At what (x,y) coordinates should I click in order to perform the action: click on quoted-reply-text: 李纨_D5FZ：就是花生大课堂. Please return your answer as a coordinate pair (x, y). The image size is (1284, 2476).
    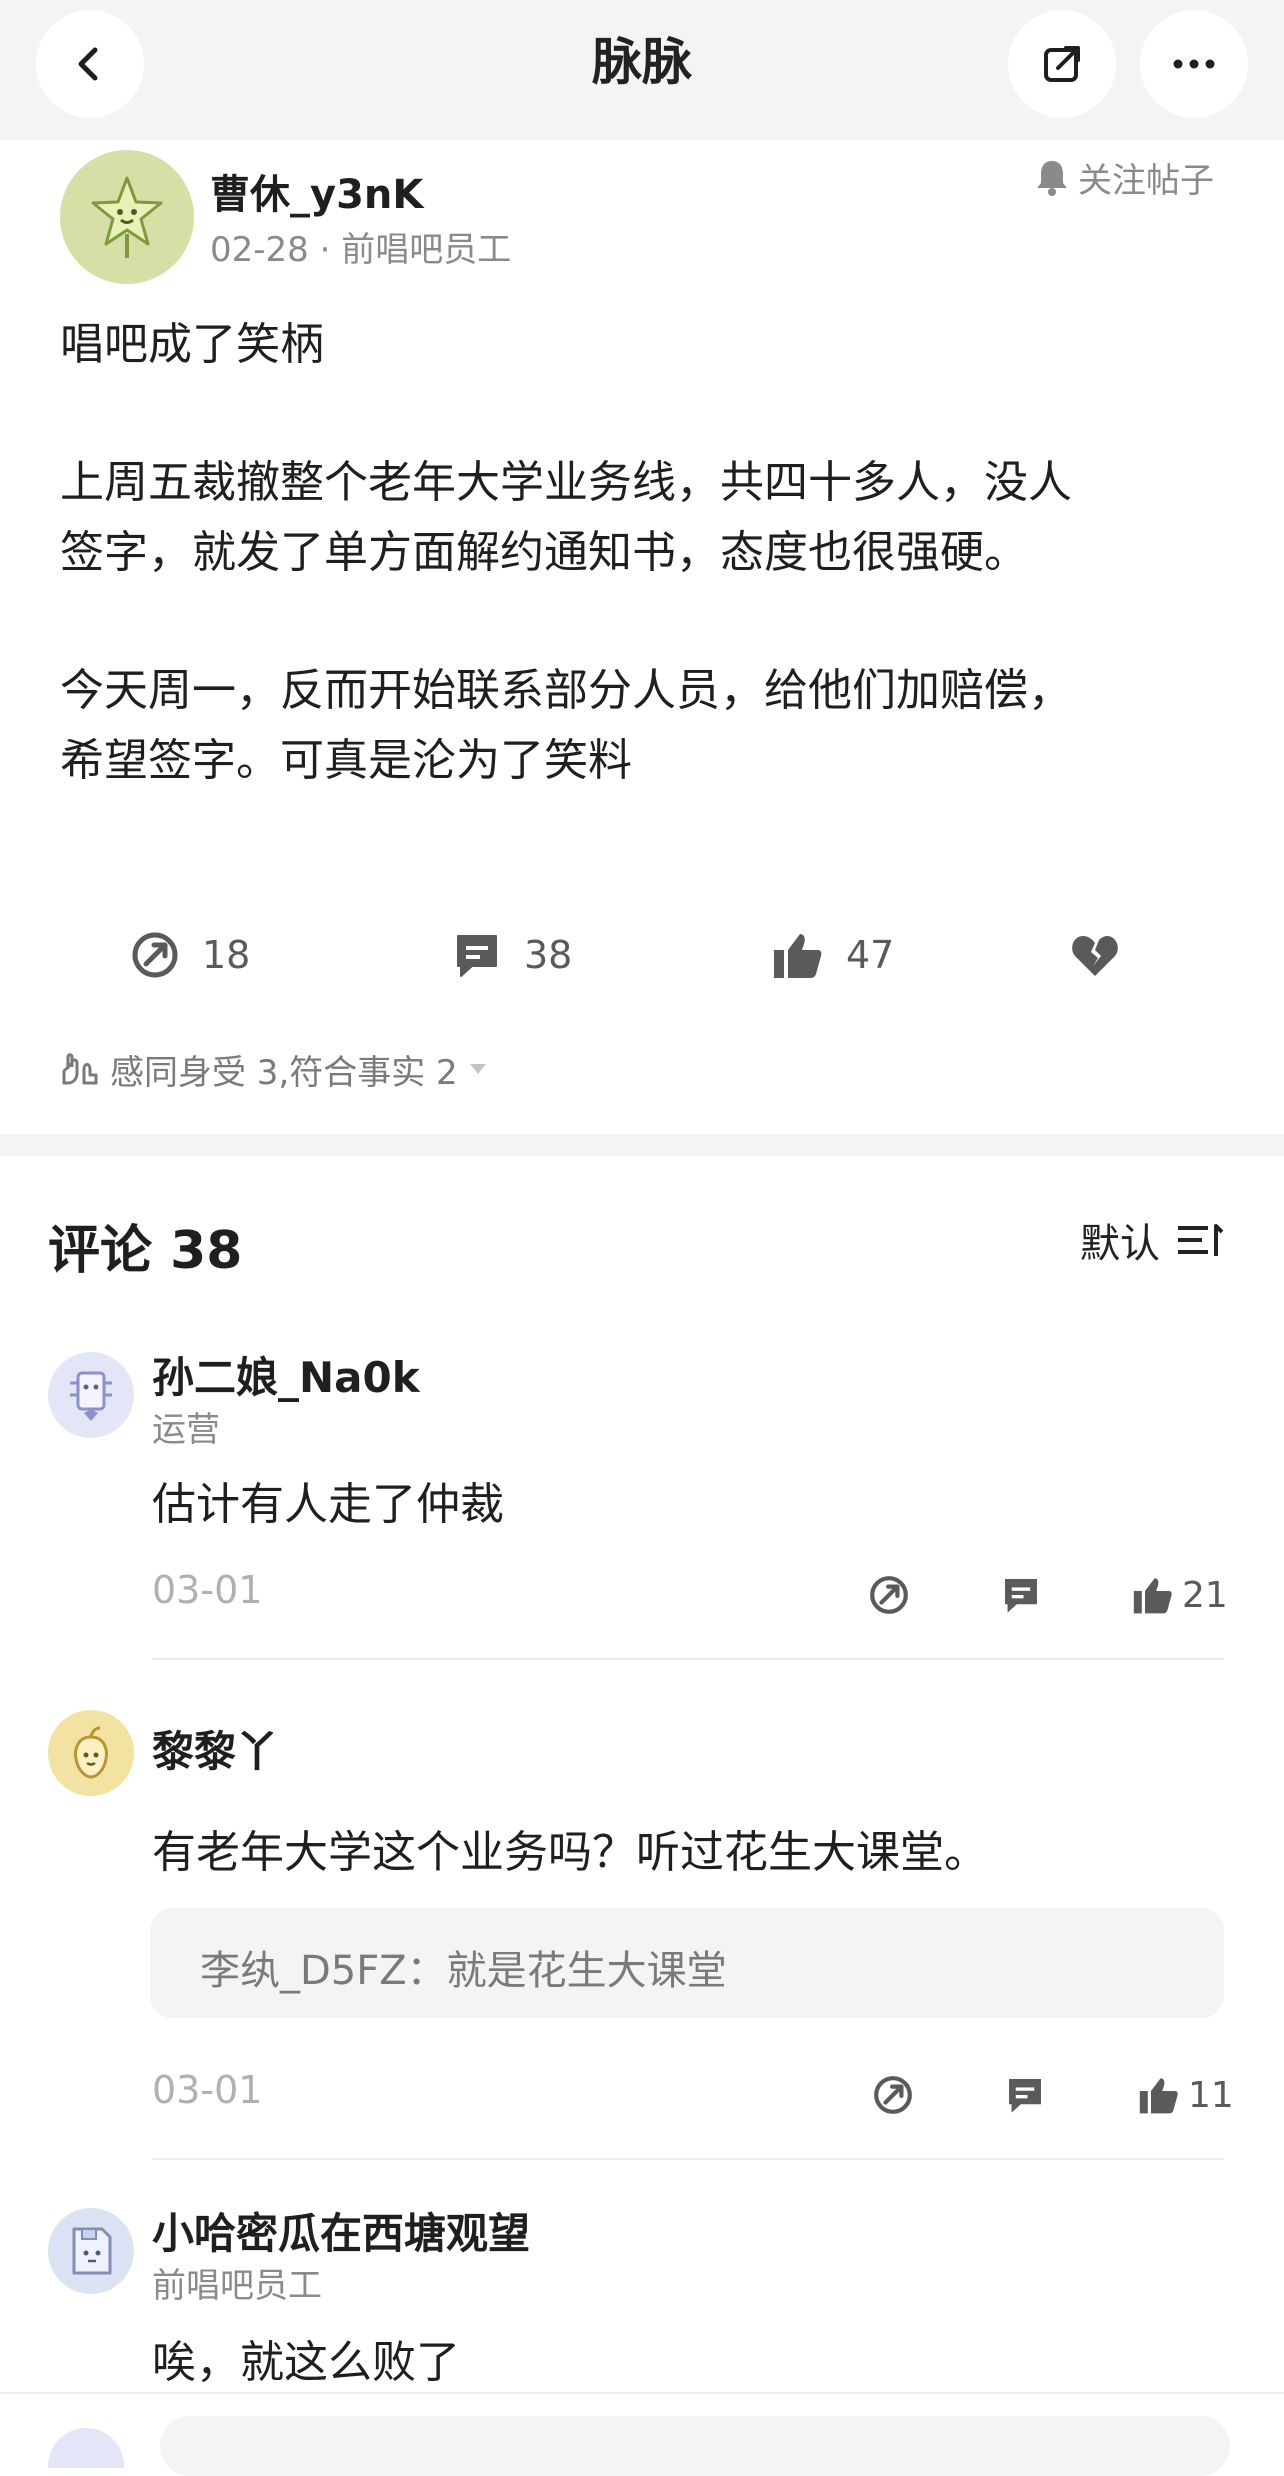
    Looking at the image, I should click on (463, 1971).